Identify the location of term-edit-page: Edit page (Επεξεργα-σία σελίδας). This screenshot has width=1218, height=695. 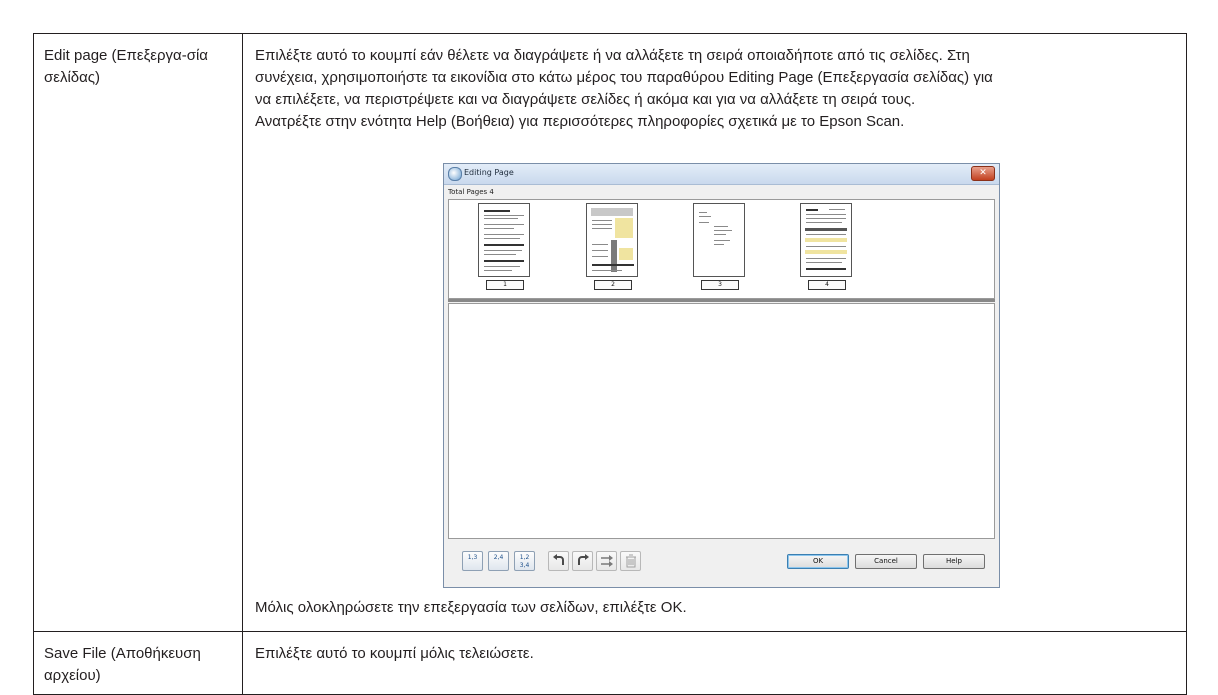
(126, 66).